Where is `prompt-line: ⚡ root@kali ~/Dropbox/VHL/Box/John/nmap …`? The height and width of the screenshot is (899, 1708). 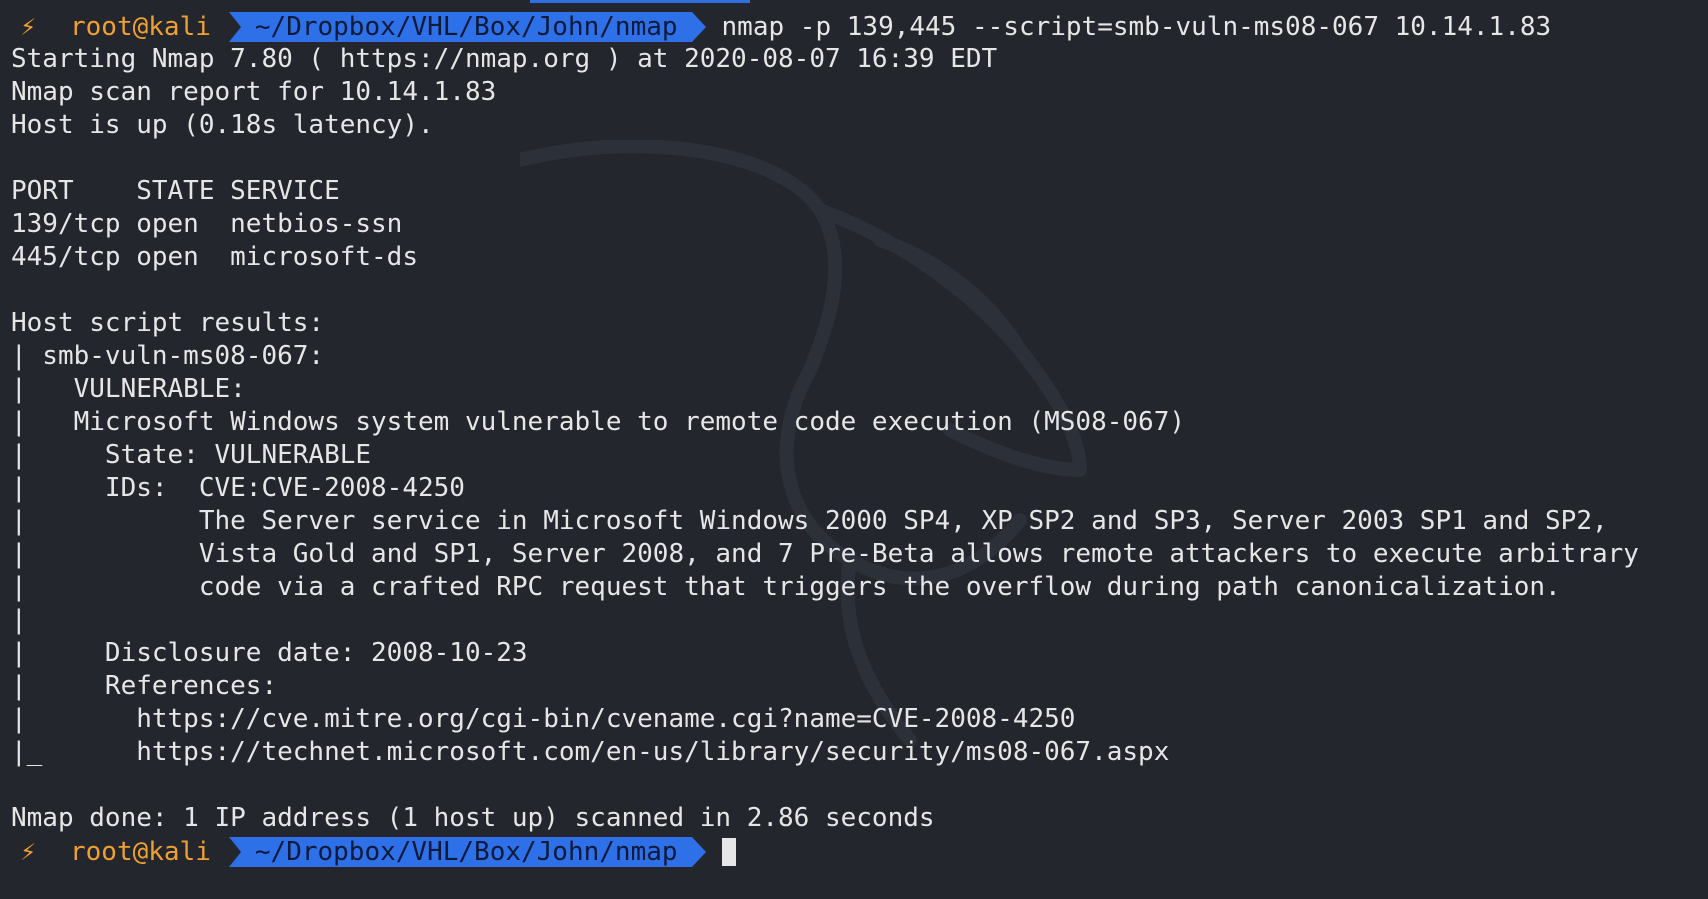 prompt-line: ⚡ root@kali ~/Dropbox/VHL/Box/John/nmap … is located at coordinates (854, 26).